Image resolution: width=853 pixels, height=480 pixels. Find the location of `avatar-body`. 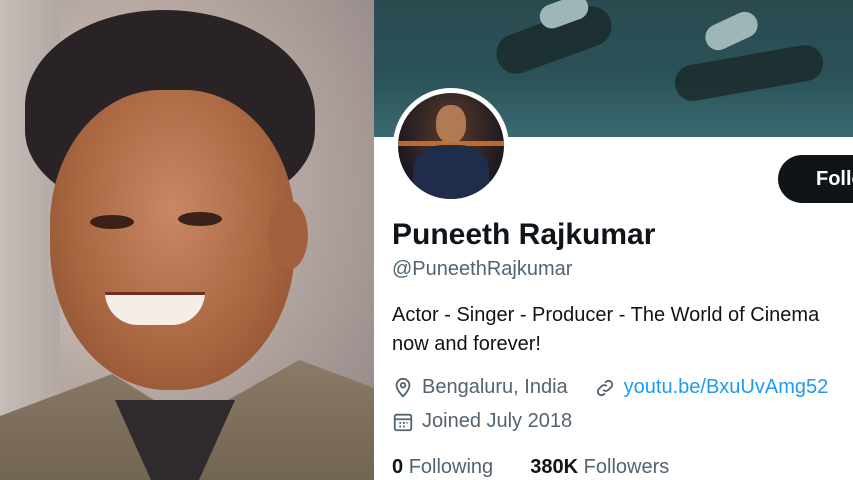

avatar-body is located at coordinates (451, 172).